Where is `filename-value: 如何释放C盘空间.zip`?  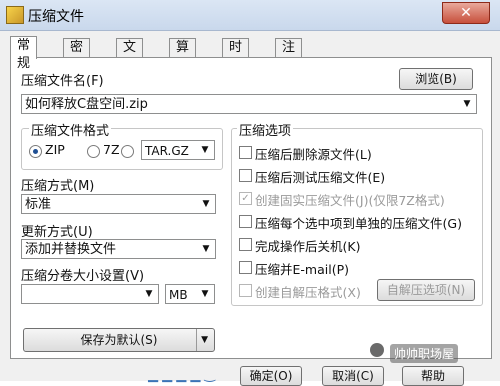
filename-value: 如何释放C盘空间.zip is located at coordinates (86, 104).